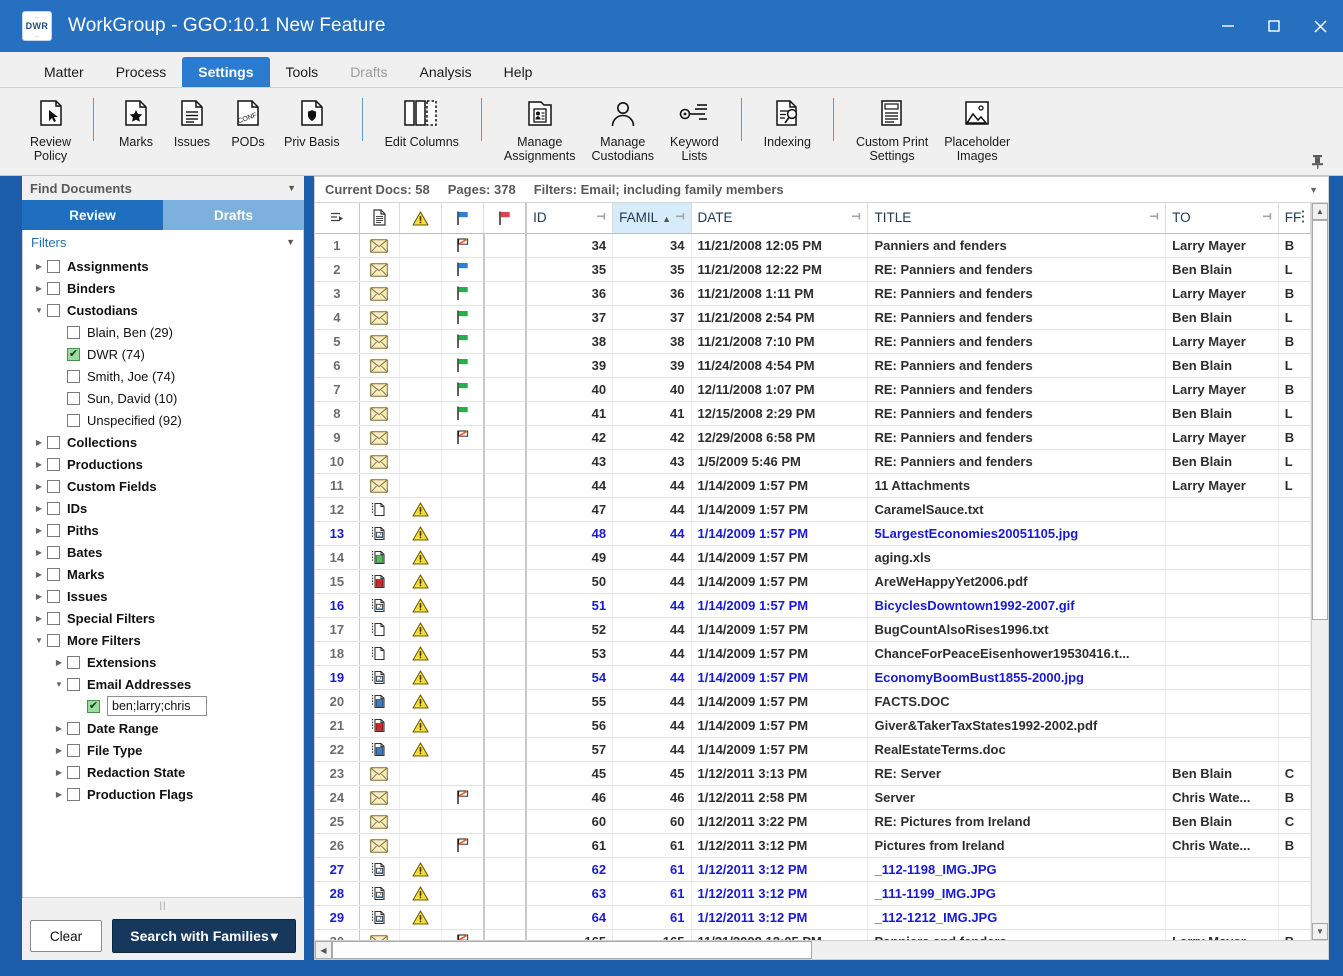 The image size is (1343, 976). I want to click on column-header-redflag, so click(505, 218).